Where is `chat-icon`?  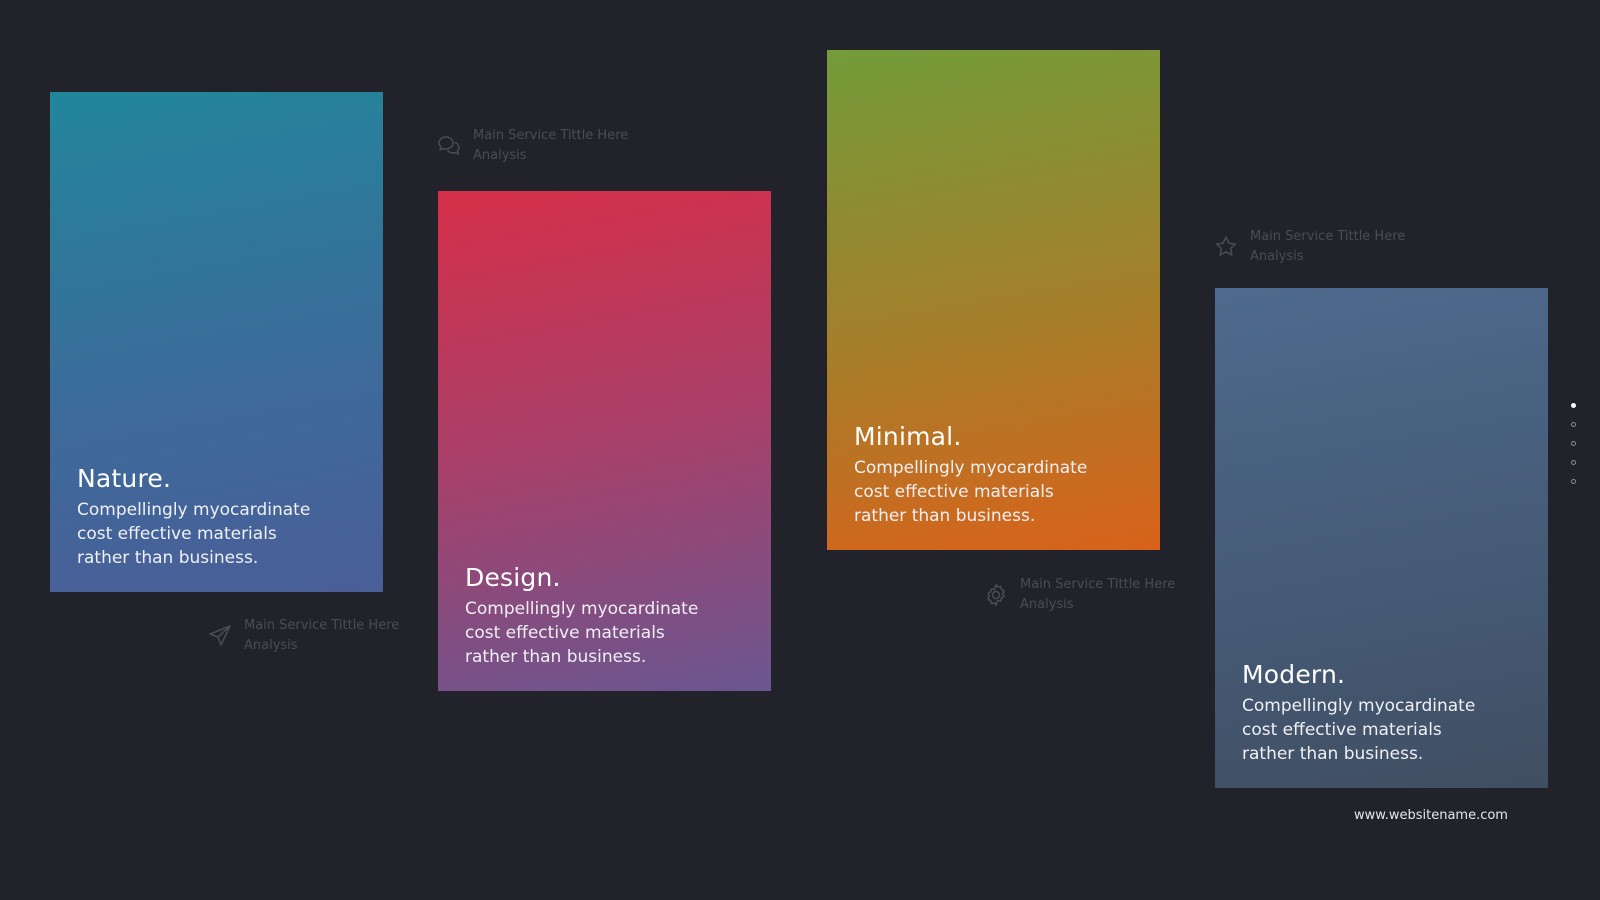
chat-icon is located at coordinates (449, 146).